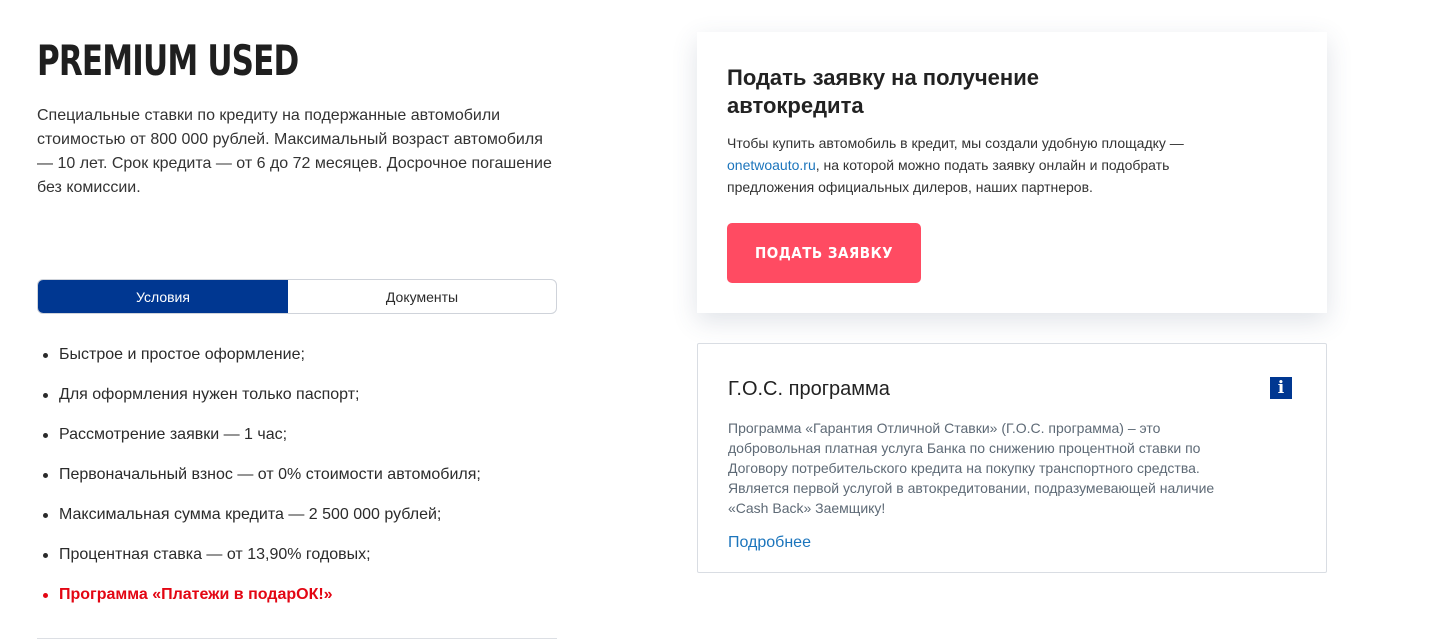  What do you see at coordinates (297, 602) in the screenshot?
I see `promo-program-link: Программа «Платежи в подарОК!»` at bounding box center [297, 602].